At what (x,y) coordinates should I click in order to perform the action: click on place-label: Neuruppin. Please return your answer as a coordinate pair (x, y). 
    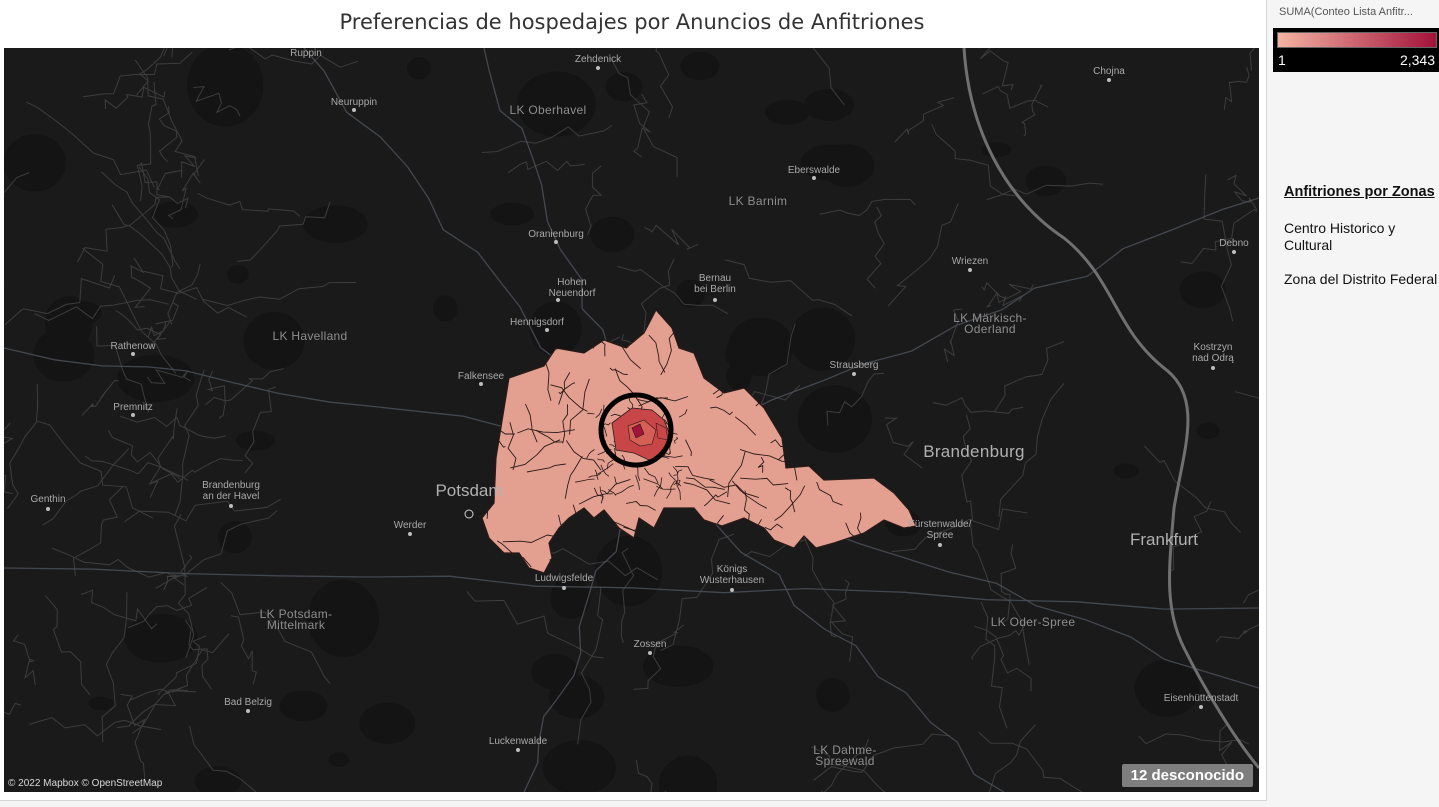
    Looking at the image, I should click on (354, 102).